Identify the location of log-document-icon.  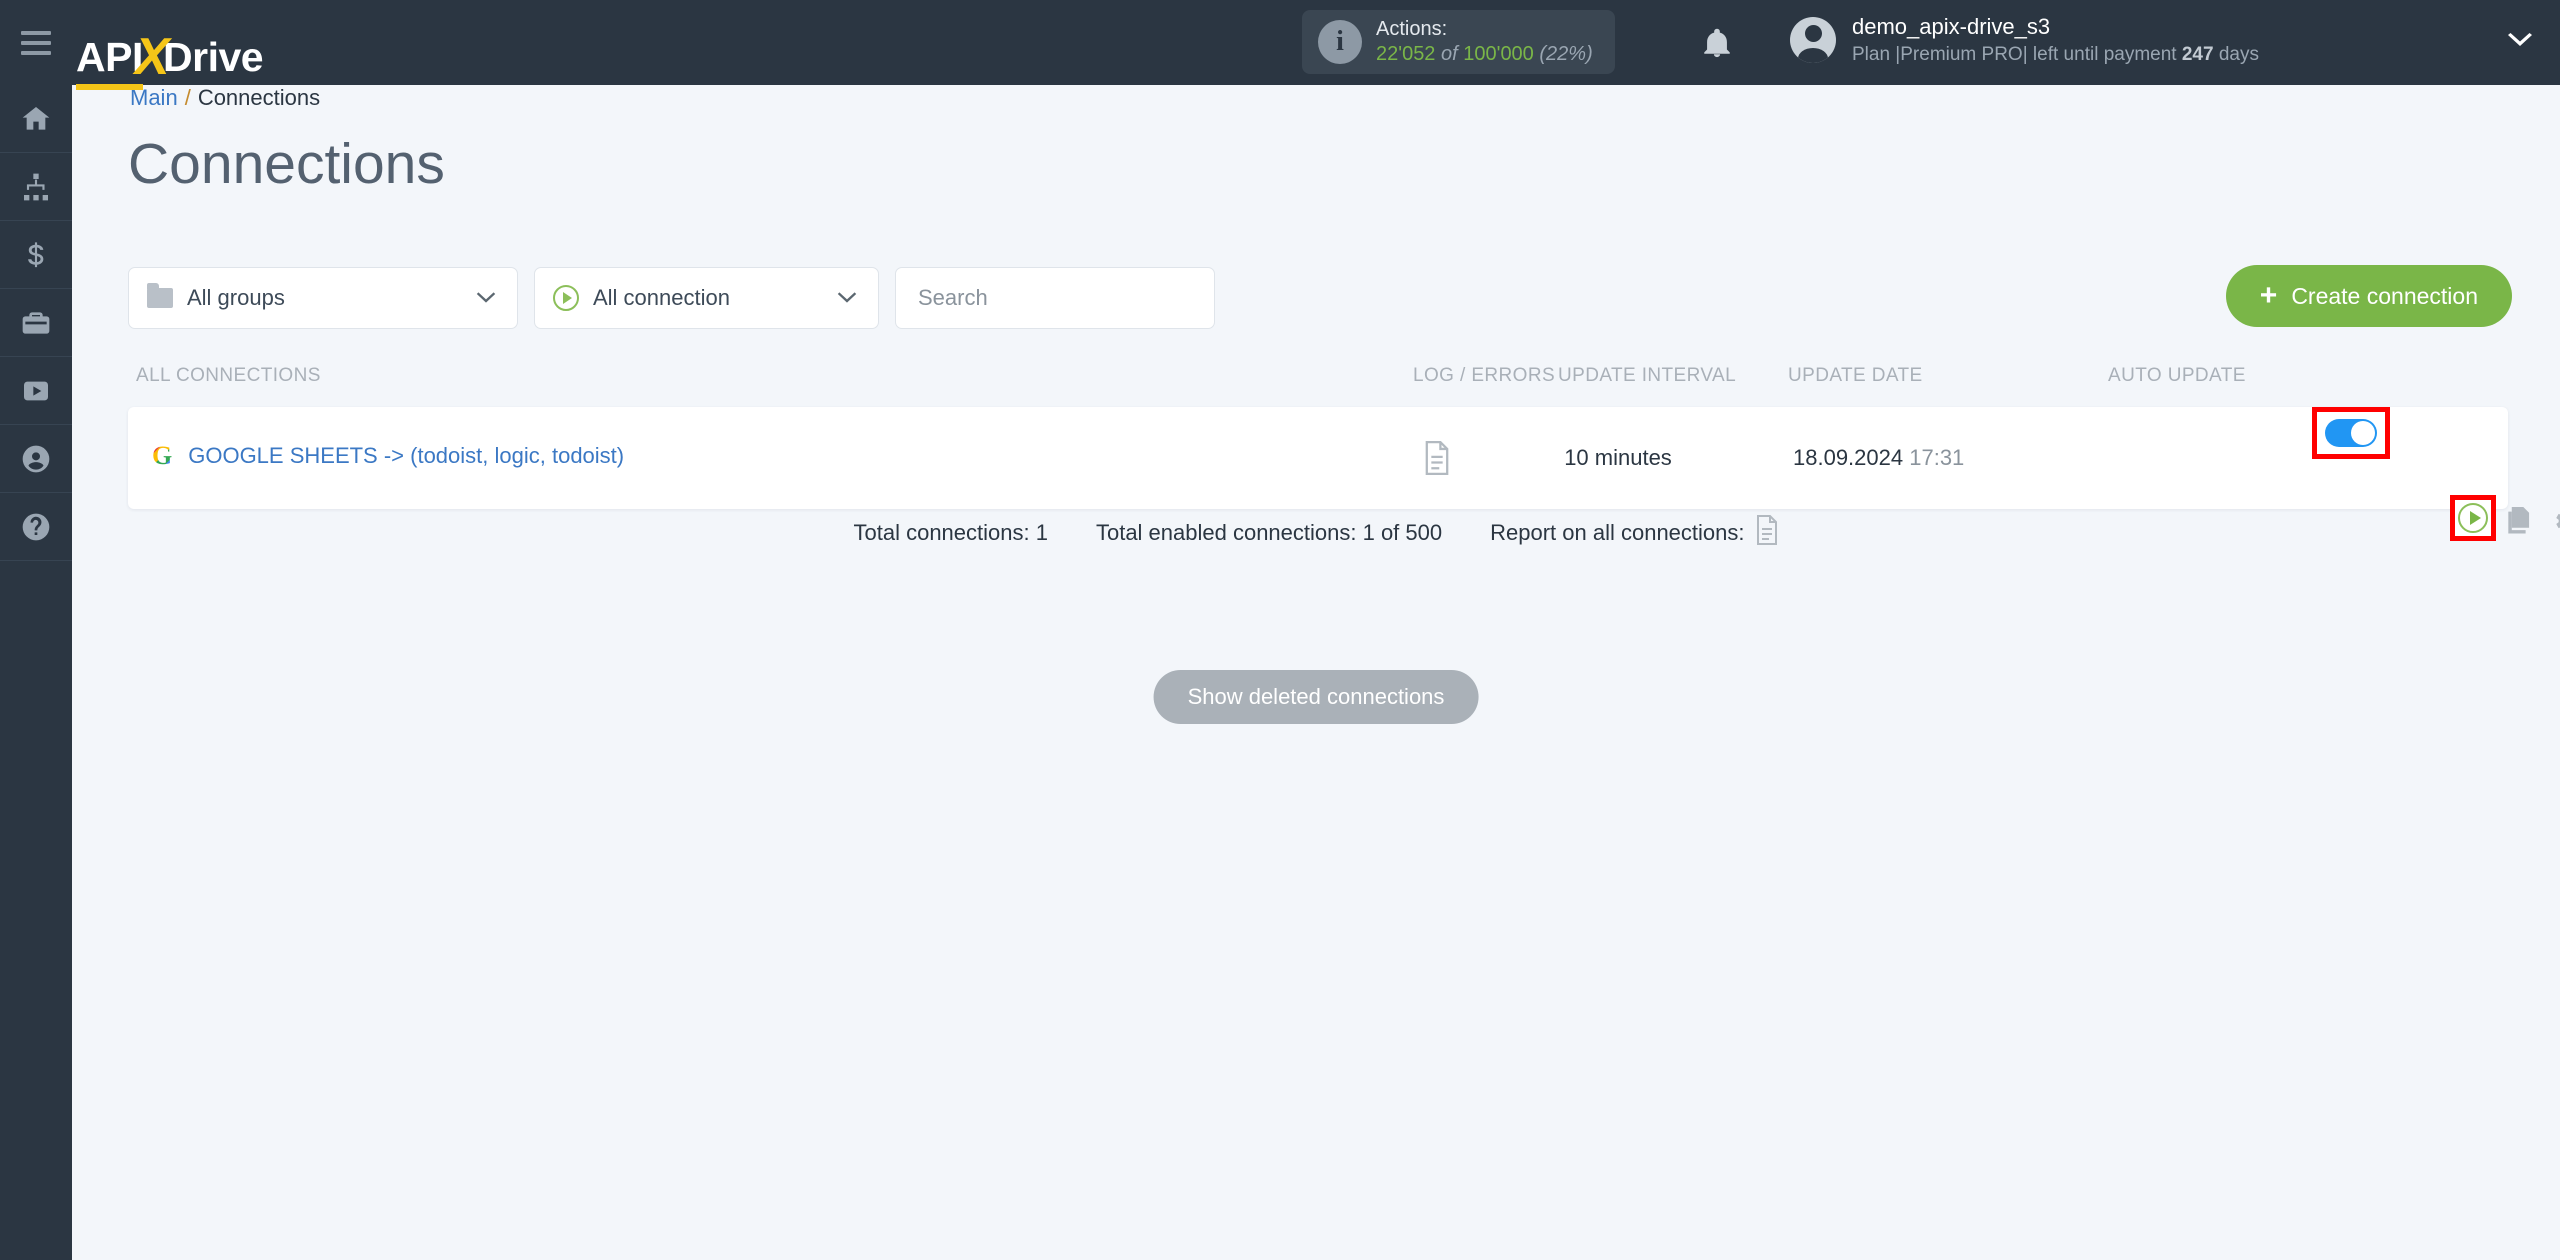
(1437, 460).